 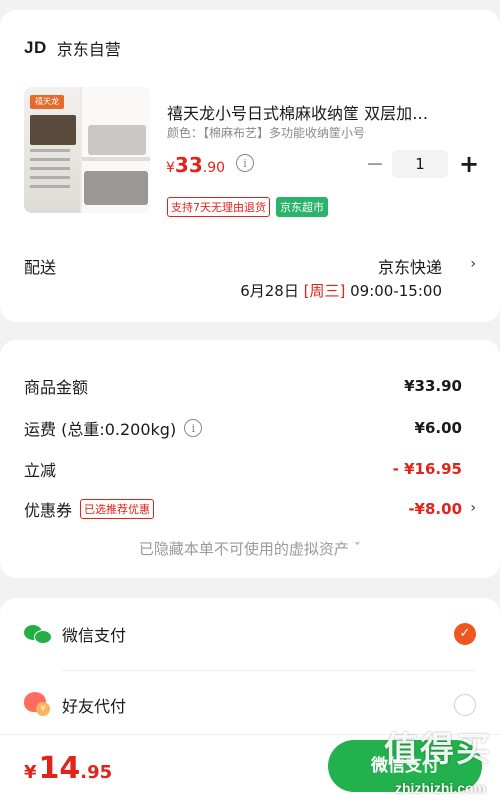 What do you see at coordinates (440, 788) in the screenshot?
I see `watermark-url: zhizhizhi.com` at bounding box center [440, 788].